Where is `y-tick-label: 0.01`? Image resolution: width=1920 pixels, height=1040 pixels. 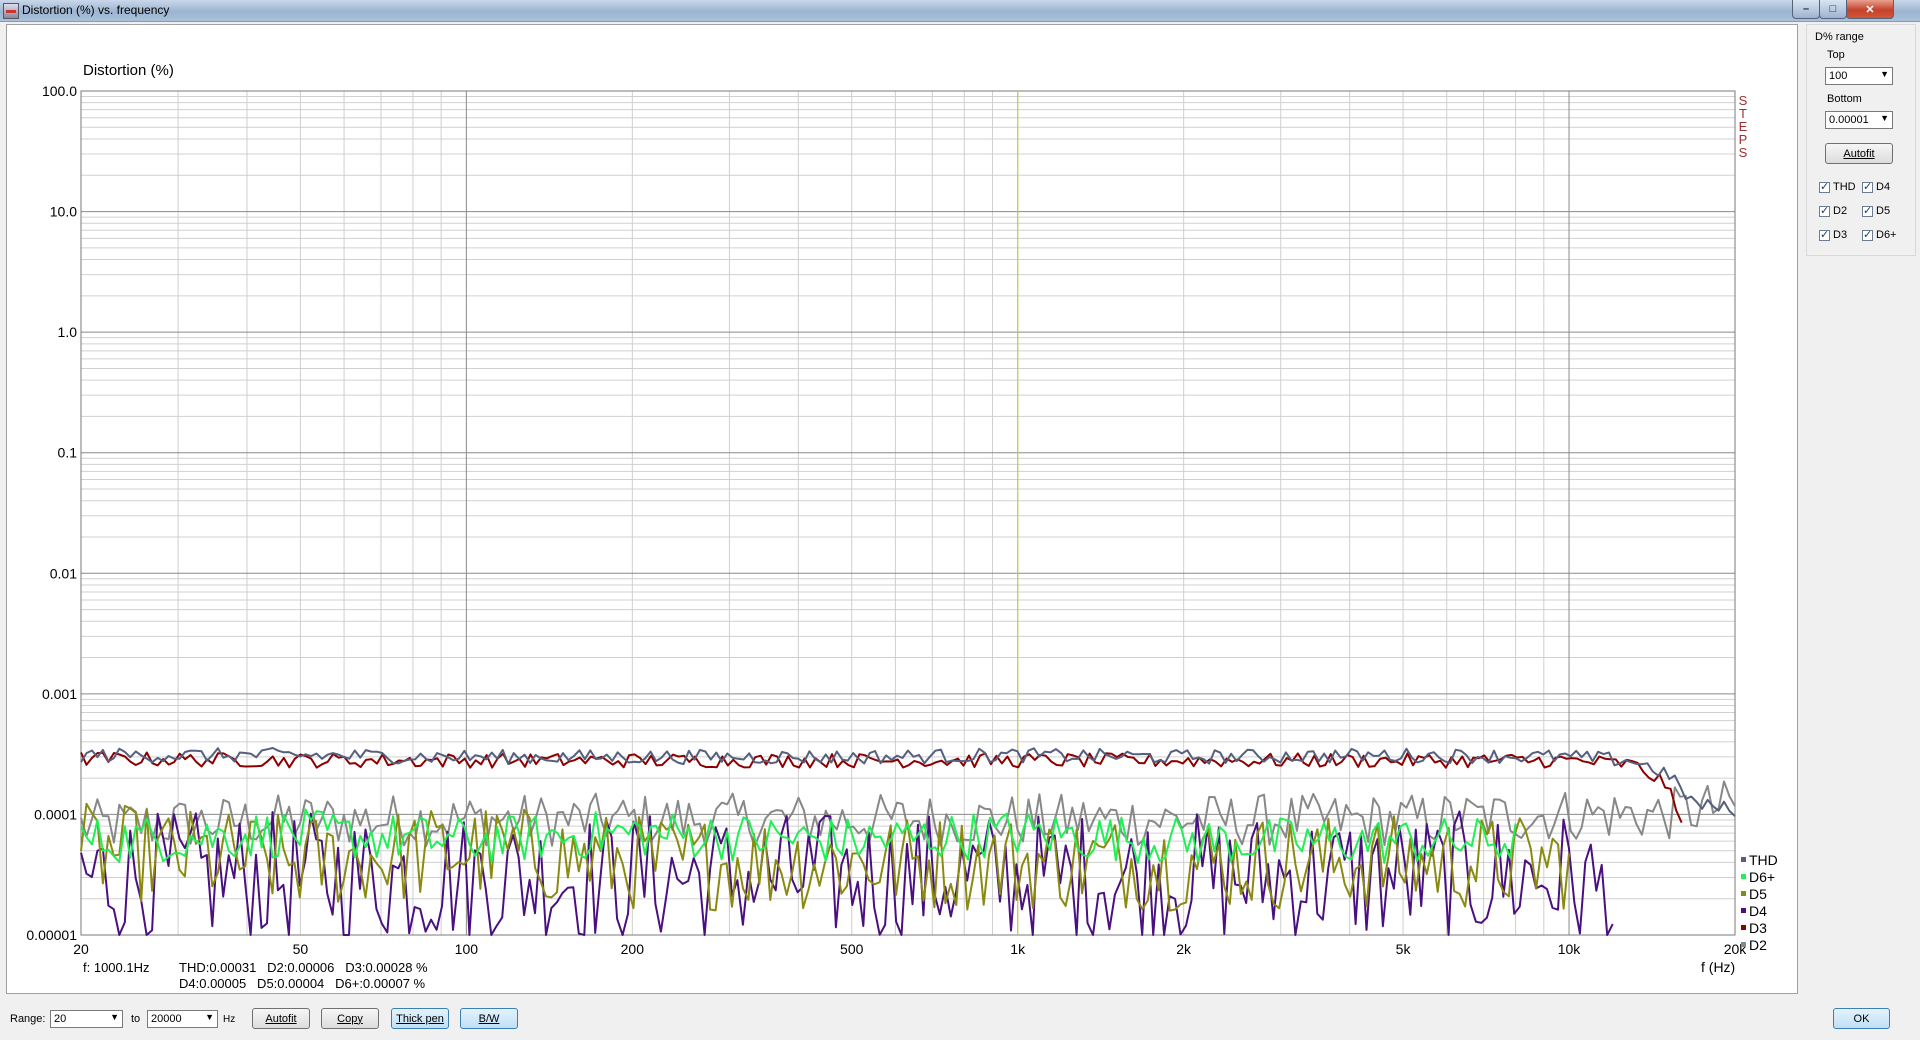
y-tick-label: 0.01 is located at coordinates (63, 573).